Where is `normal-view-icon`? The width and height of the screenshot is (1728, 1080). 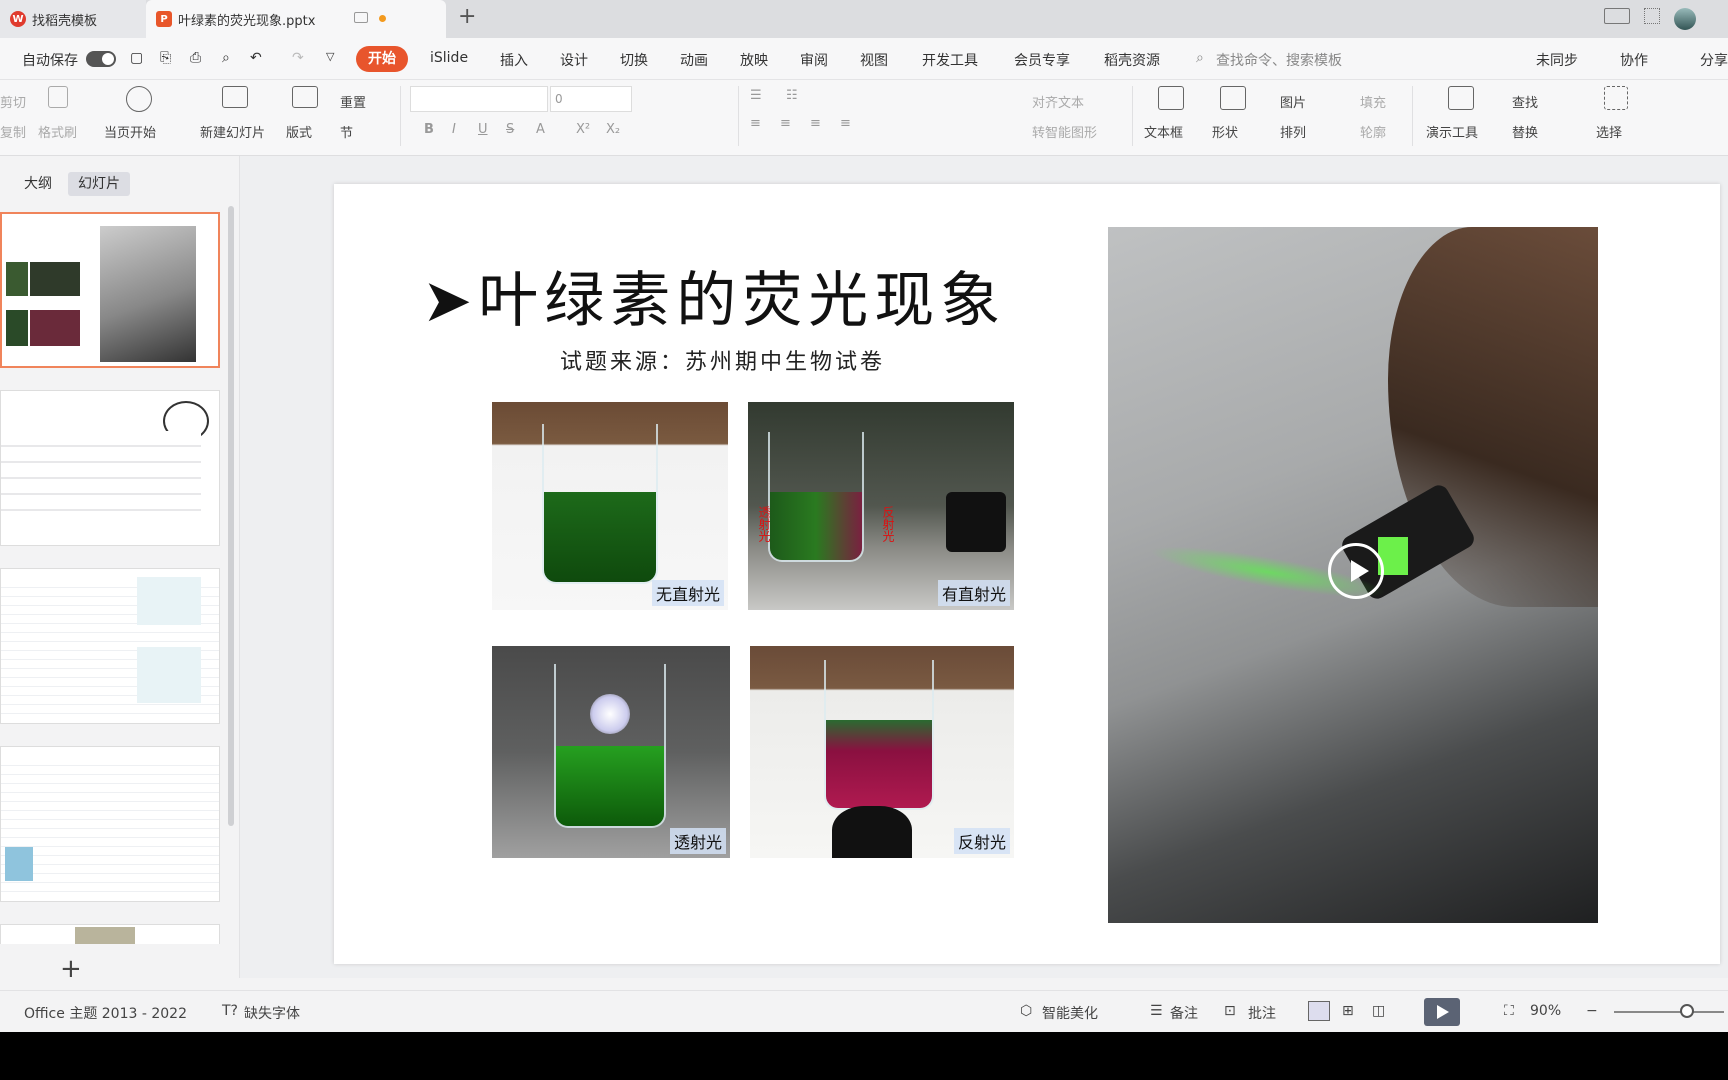
normal-view-icon is located at coordinates (1319, 1011).